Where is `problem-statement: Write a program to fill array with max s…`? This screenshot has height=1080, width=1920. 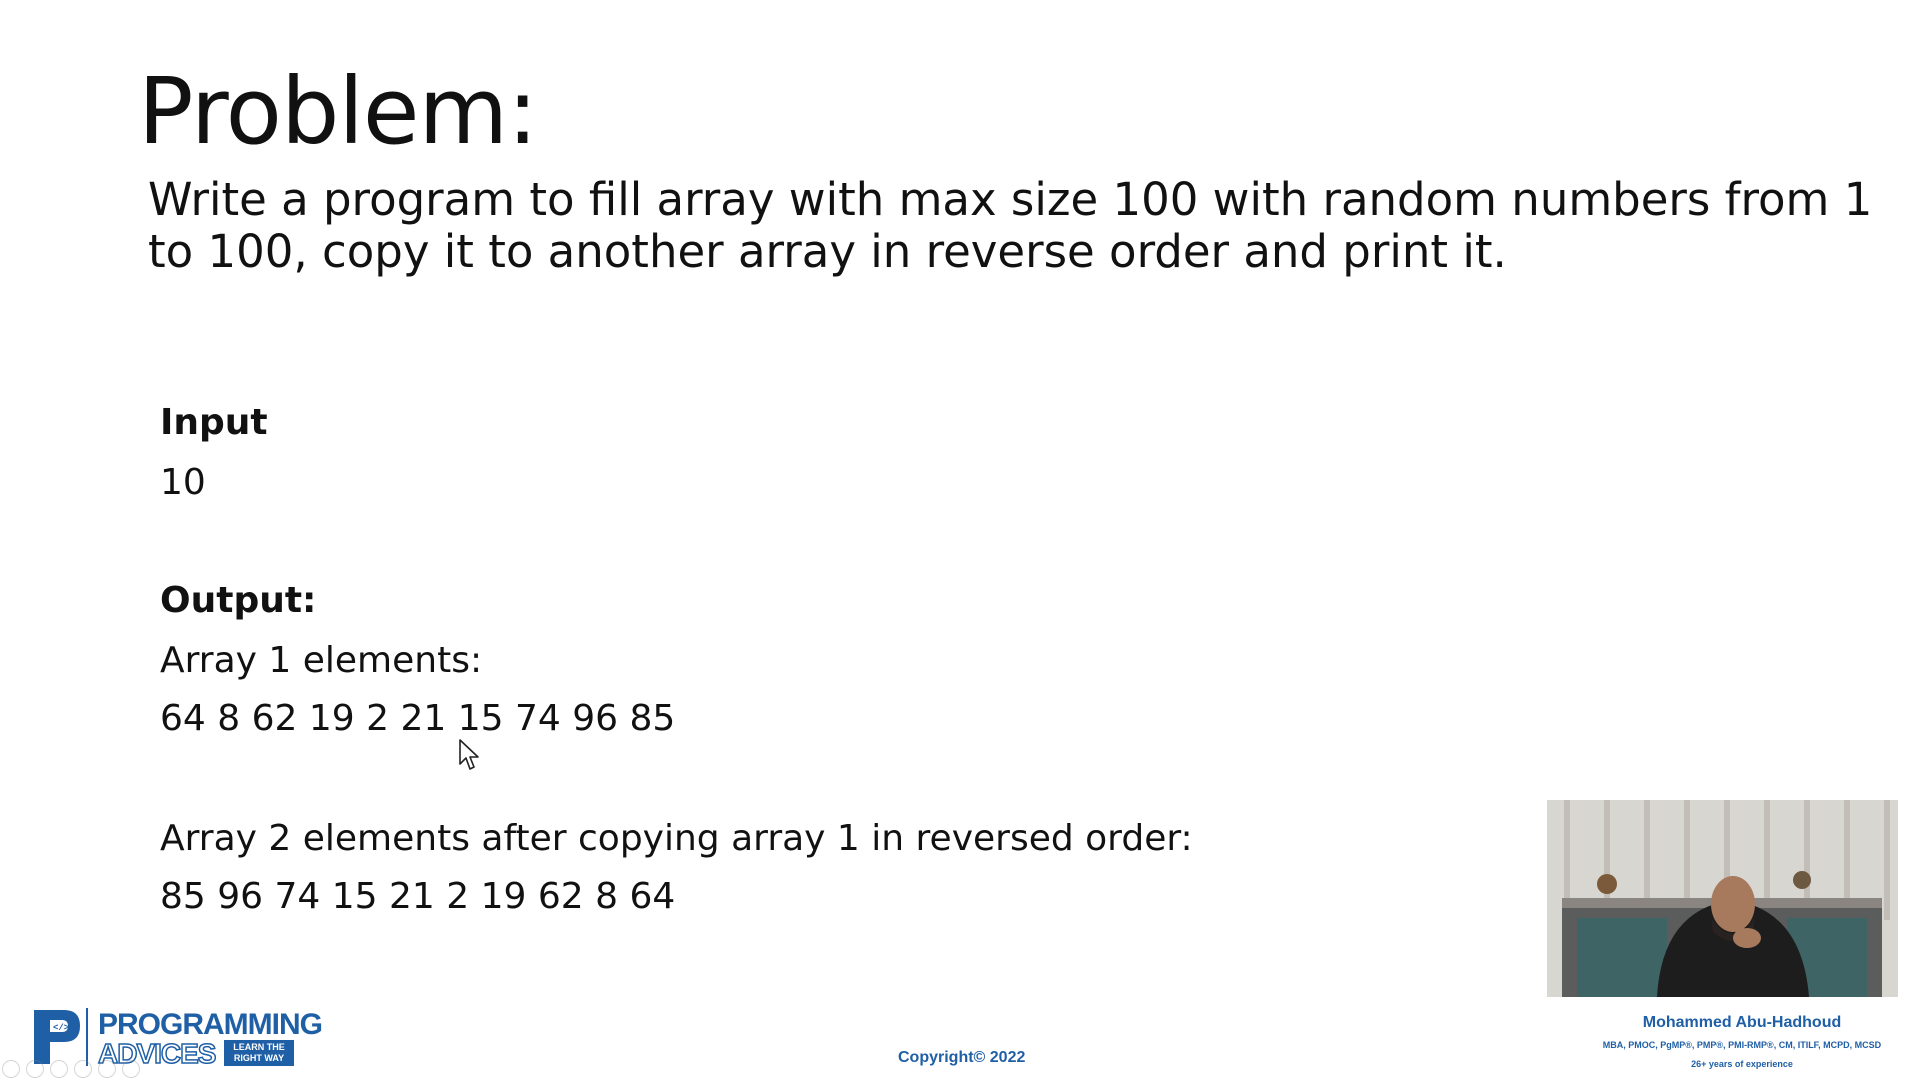
problem-statement: Write a program to fill array with max s… is located at coordinates (1010, 225).